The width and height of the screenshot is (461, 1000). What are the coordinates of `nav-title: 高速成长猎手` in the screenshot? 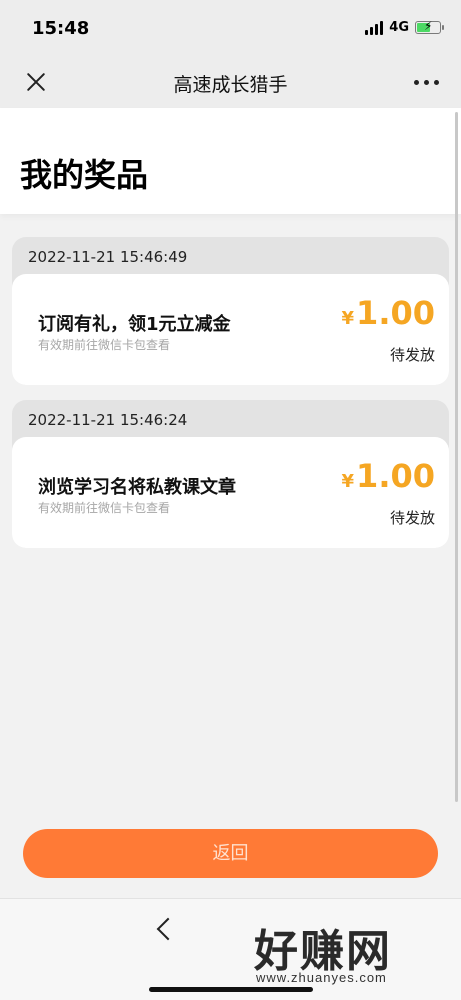 It's located at (230, 85).